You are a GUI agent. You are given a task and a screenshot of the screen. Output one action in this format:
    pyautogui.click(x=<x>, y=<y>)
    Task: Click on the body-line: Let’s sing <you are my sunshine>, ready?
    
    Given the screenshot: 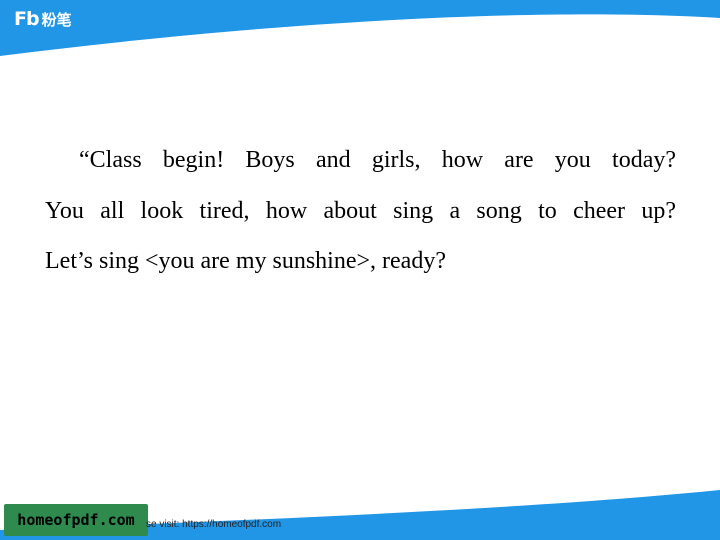 What is the action you would take?
    pyautogui.click(x=245, y=261)
    